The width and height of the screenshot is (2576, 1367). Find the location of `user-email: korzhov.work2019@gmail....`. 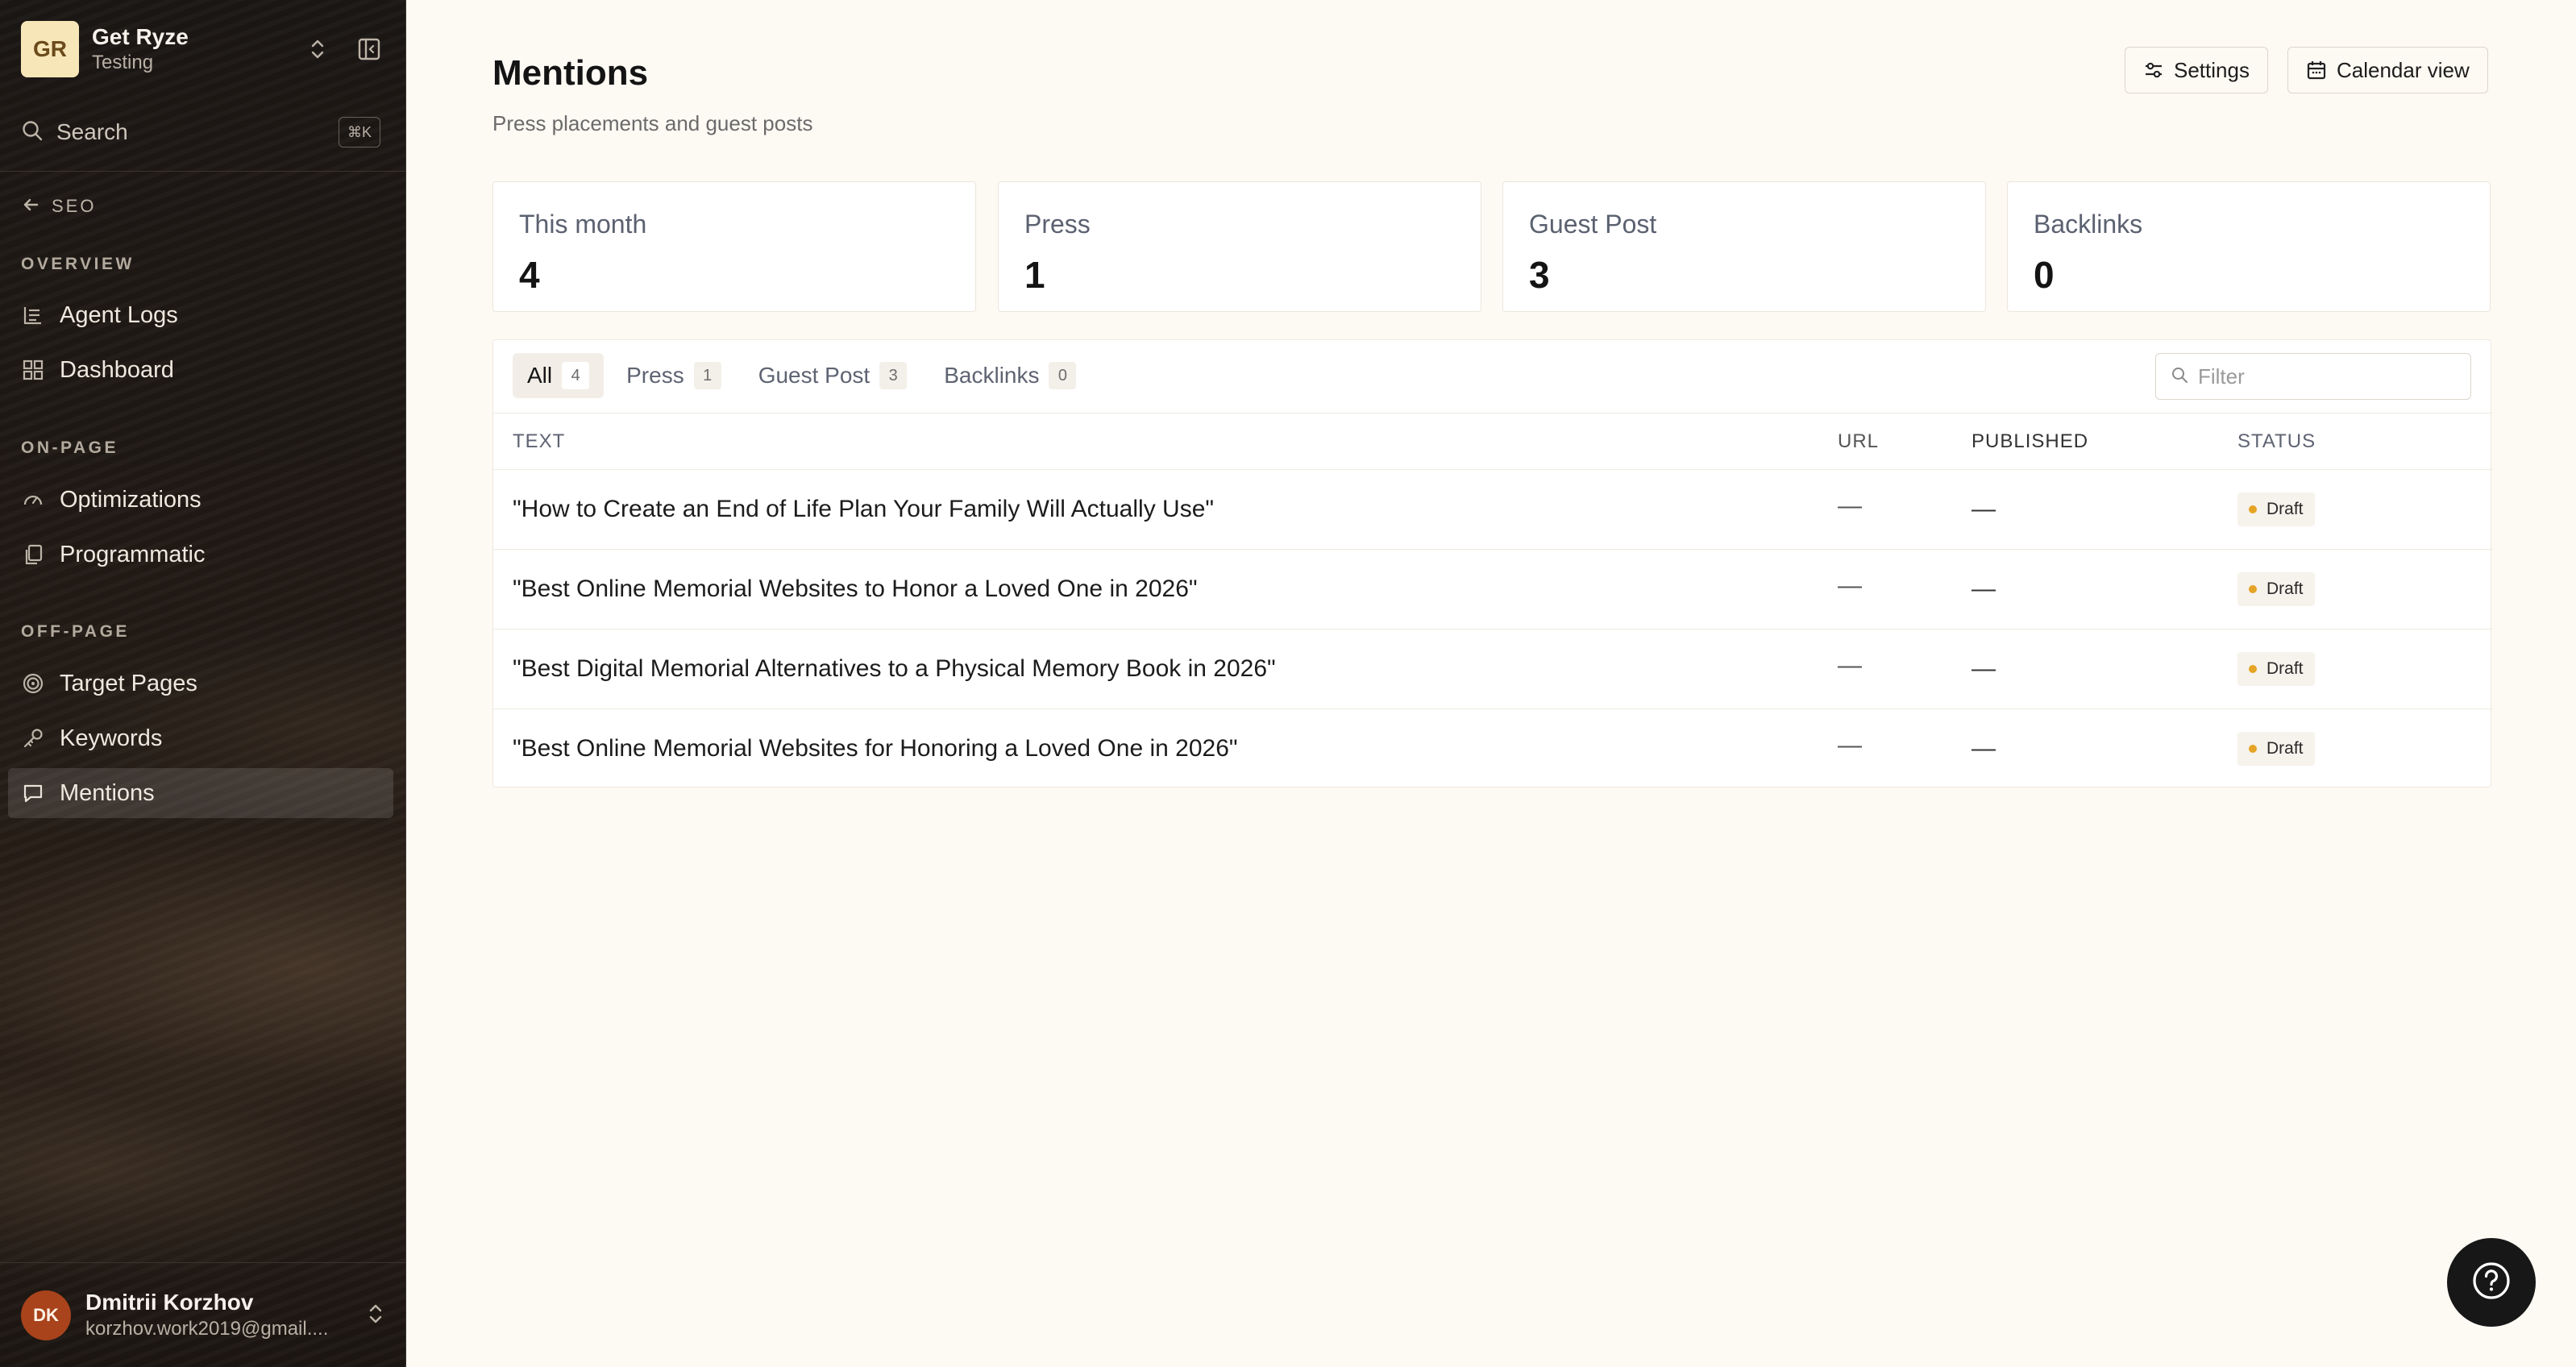

user-email: korzhov.work2019@gmail.... is located at coordinates (207, 1329).